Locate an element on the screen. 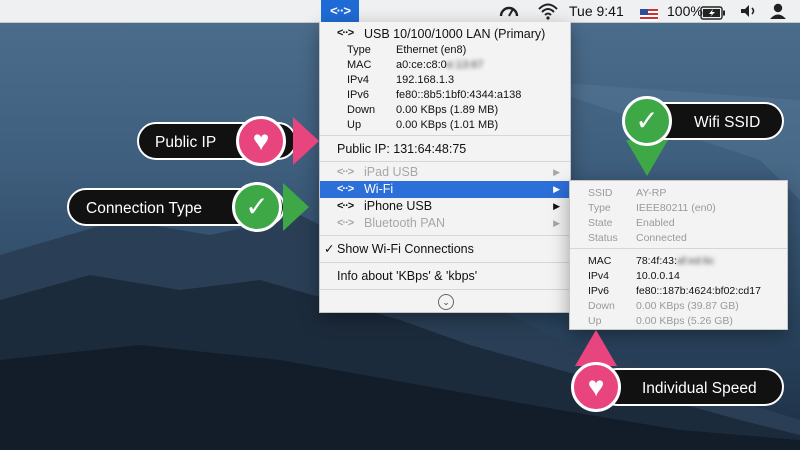  info-kbps-item: Info about 'KBps' & 'kbps' is located at coordinates (445, 276).